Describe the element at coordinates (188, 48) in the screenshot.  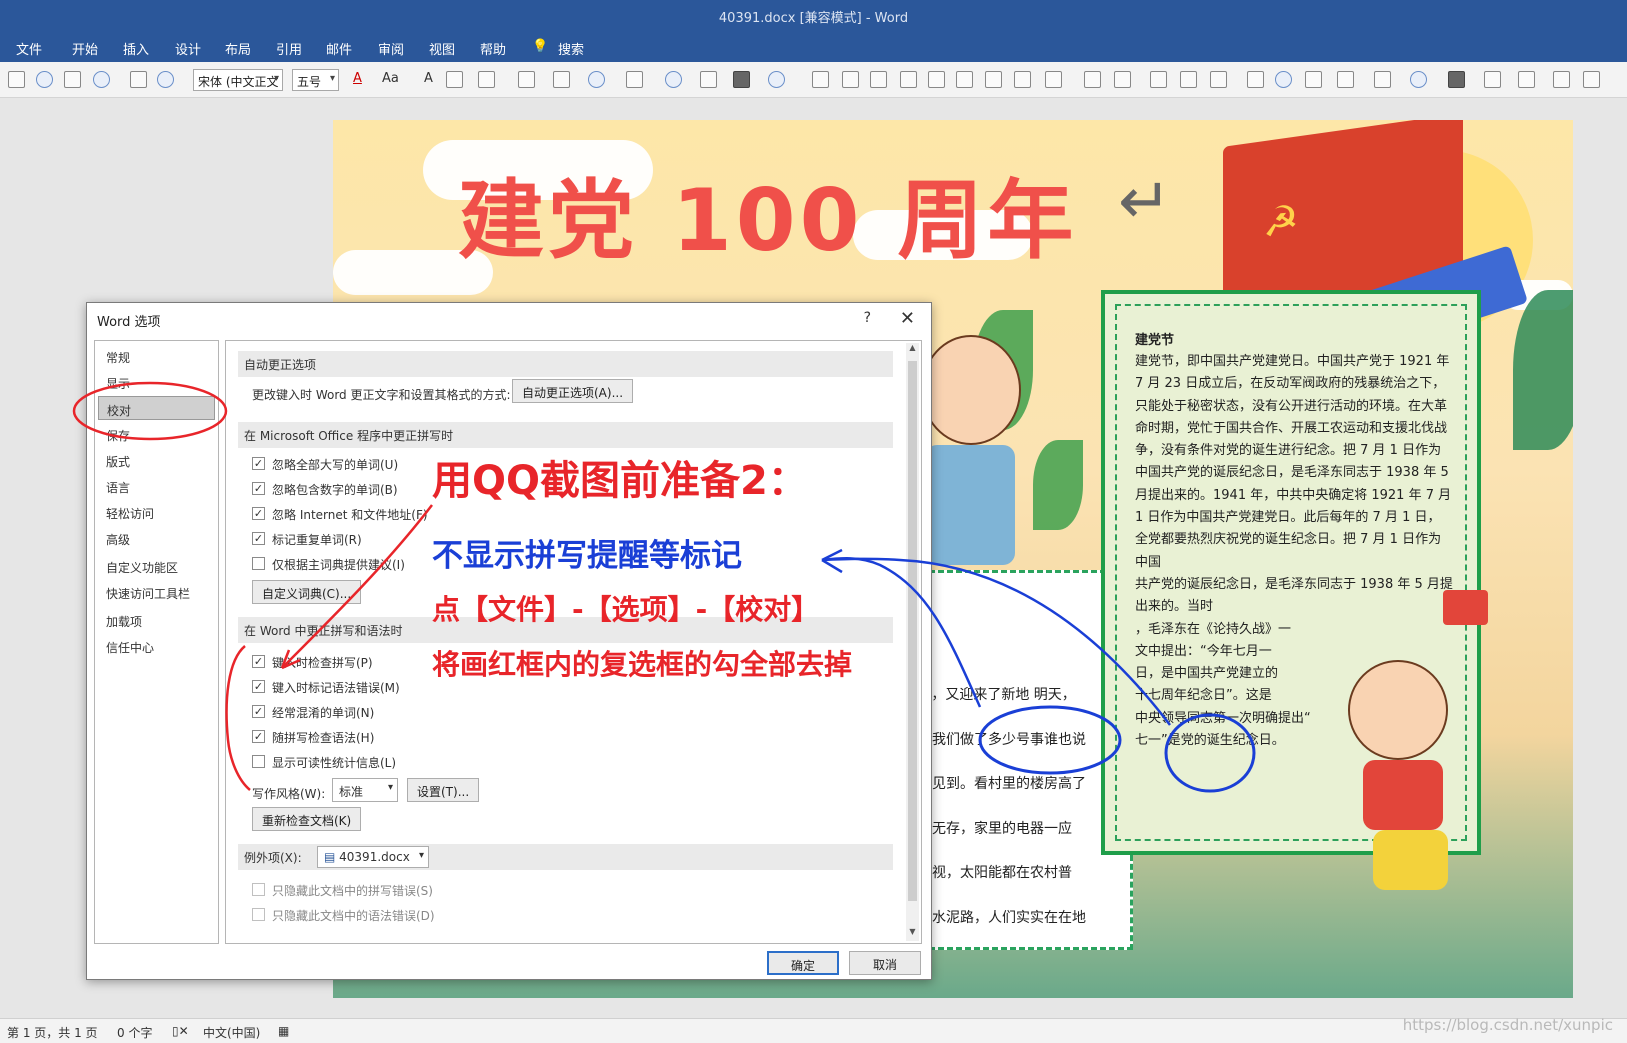
I see `tab-design: 设计` at that location.